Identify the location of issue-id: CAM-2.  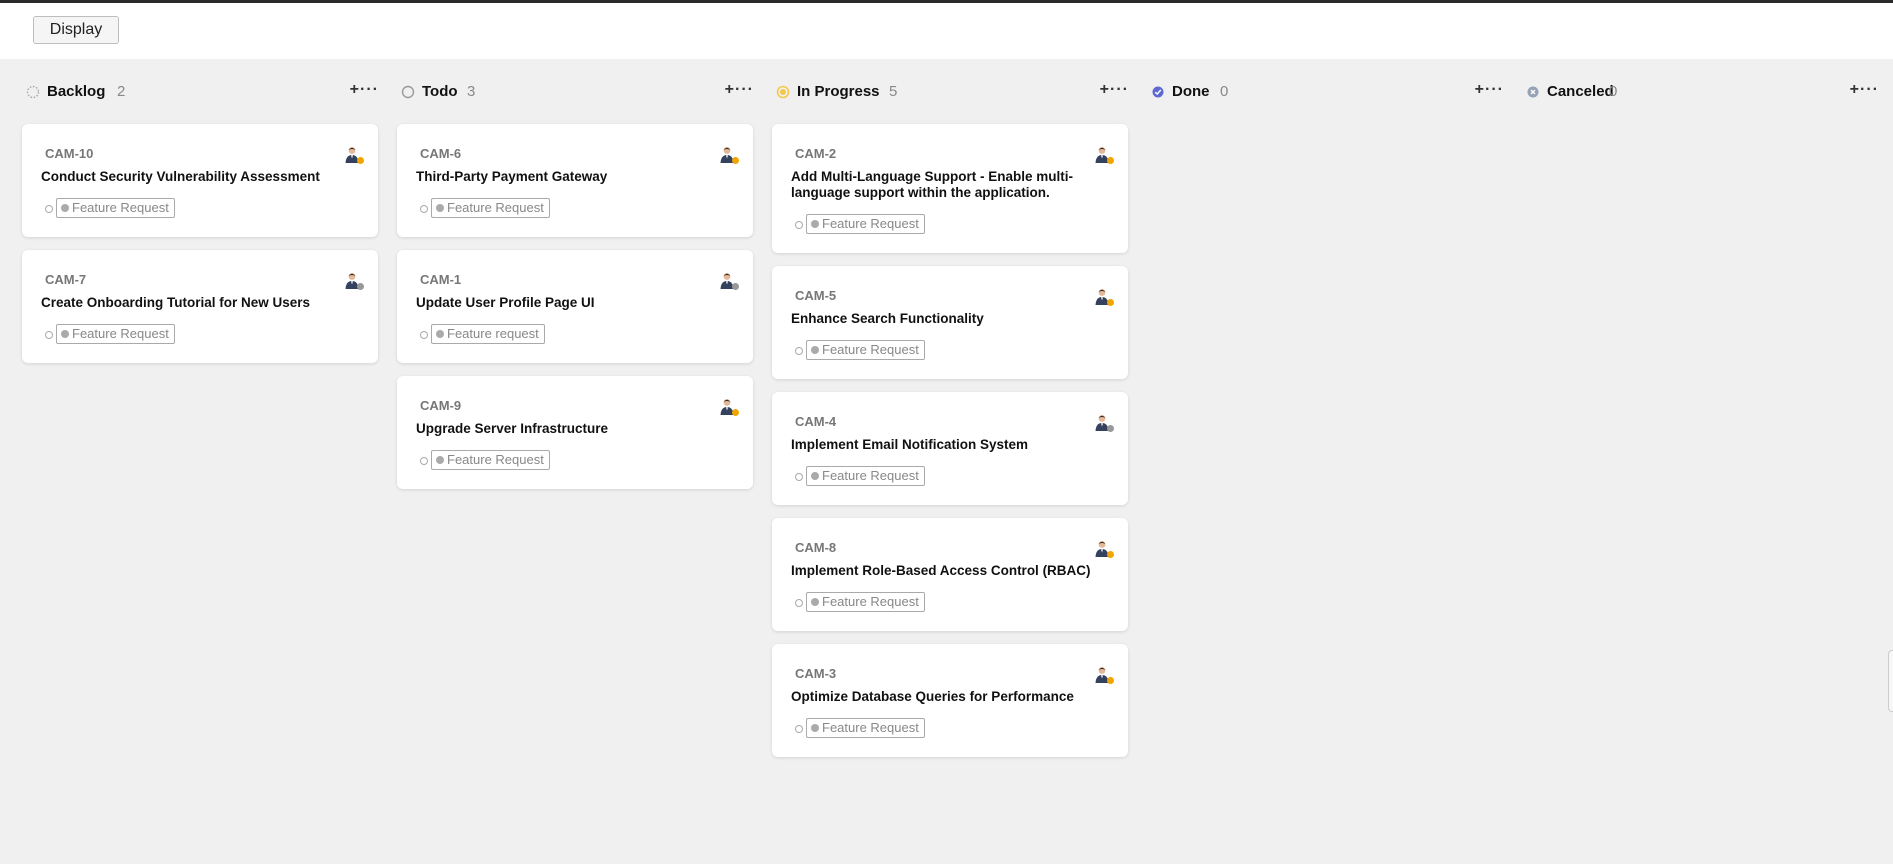
(816, 153).